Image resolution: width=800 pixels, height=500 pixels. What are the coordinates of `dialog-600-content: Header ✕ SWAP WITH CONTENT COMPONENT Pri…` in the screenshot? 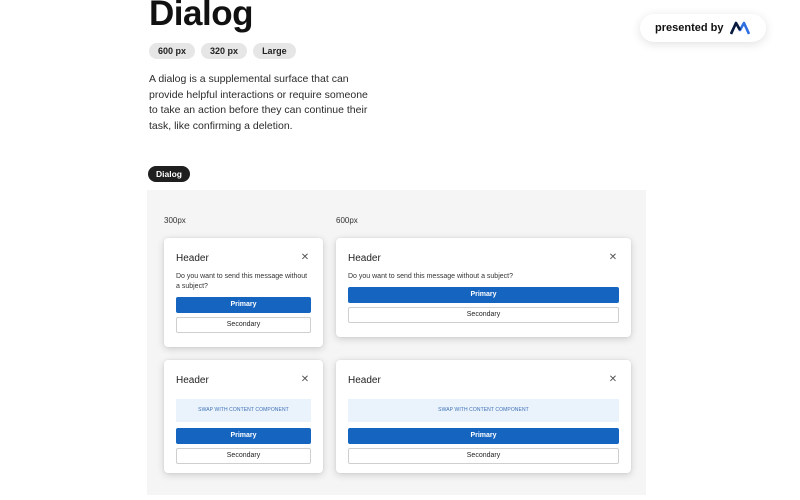 It's located at (483, 416).